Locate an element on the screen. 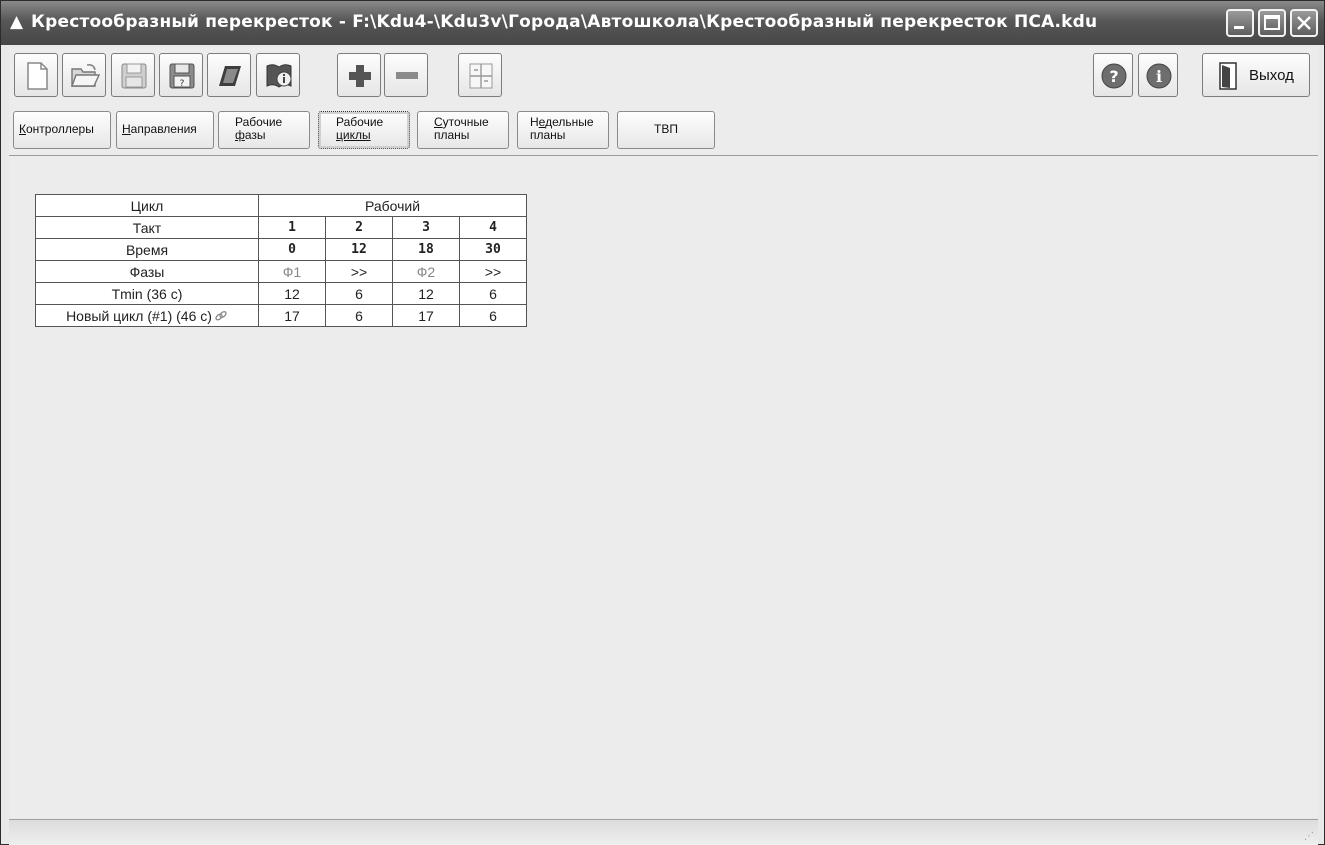  erase-button is located at coordinates (229, 75).